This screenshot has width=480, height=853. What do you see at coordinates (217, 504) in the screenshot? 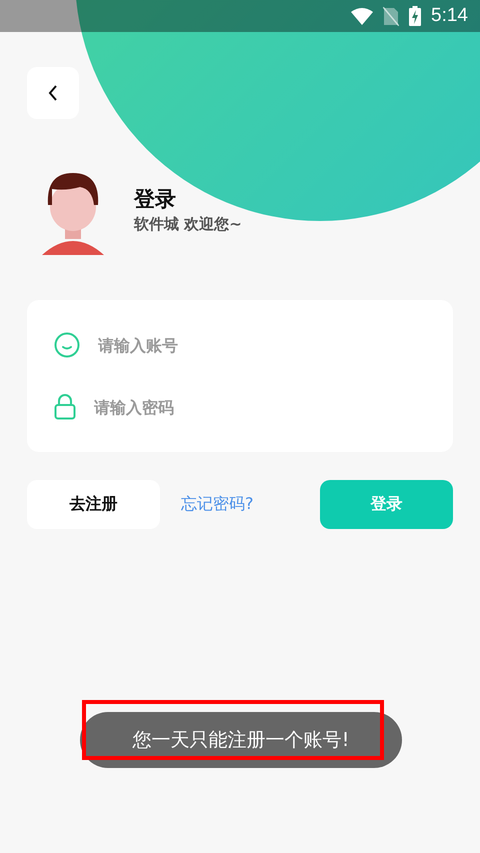
I see `forgot-password-link: 忘记密码?` at bounding box center [217, 504].